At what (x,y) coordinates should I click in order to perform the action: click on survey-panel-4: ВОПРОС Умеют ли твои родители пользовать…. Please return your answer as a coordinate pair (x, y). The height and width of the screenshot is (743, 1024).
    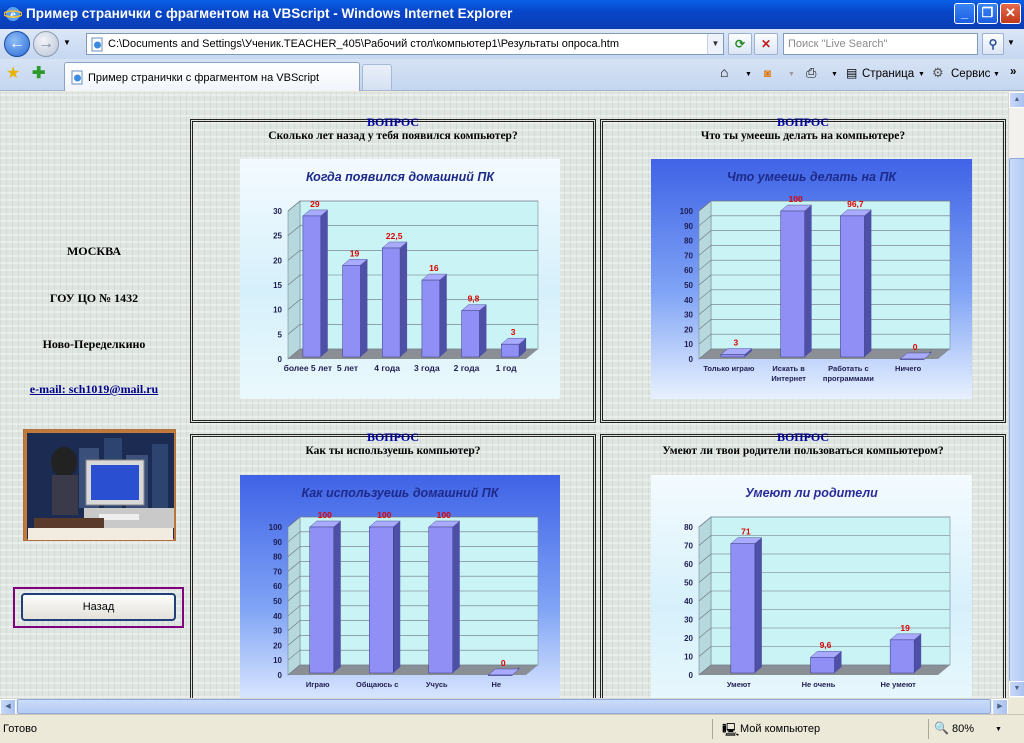
    Looking at the image, I should click on (803, 564).